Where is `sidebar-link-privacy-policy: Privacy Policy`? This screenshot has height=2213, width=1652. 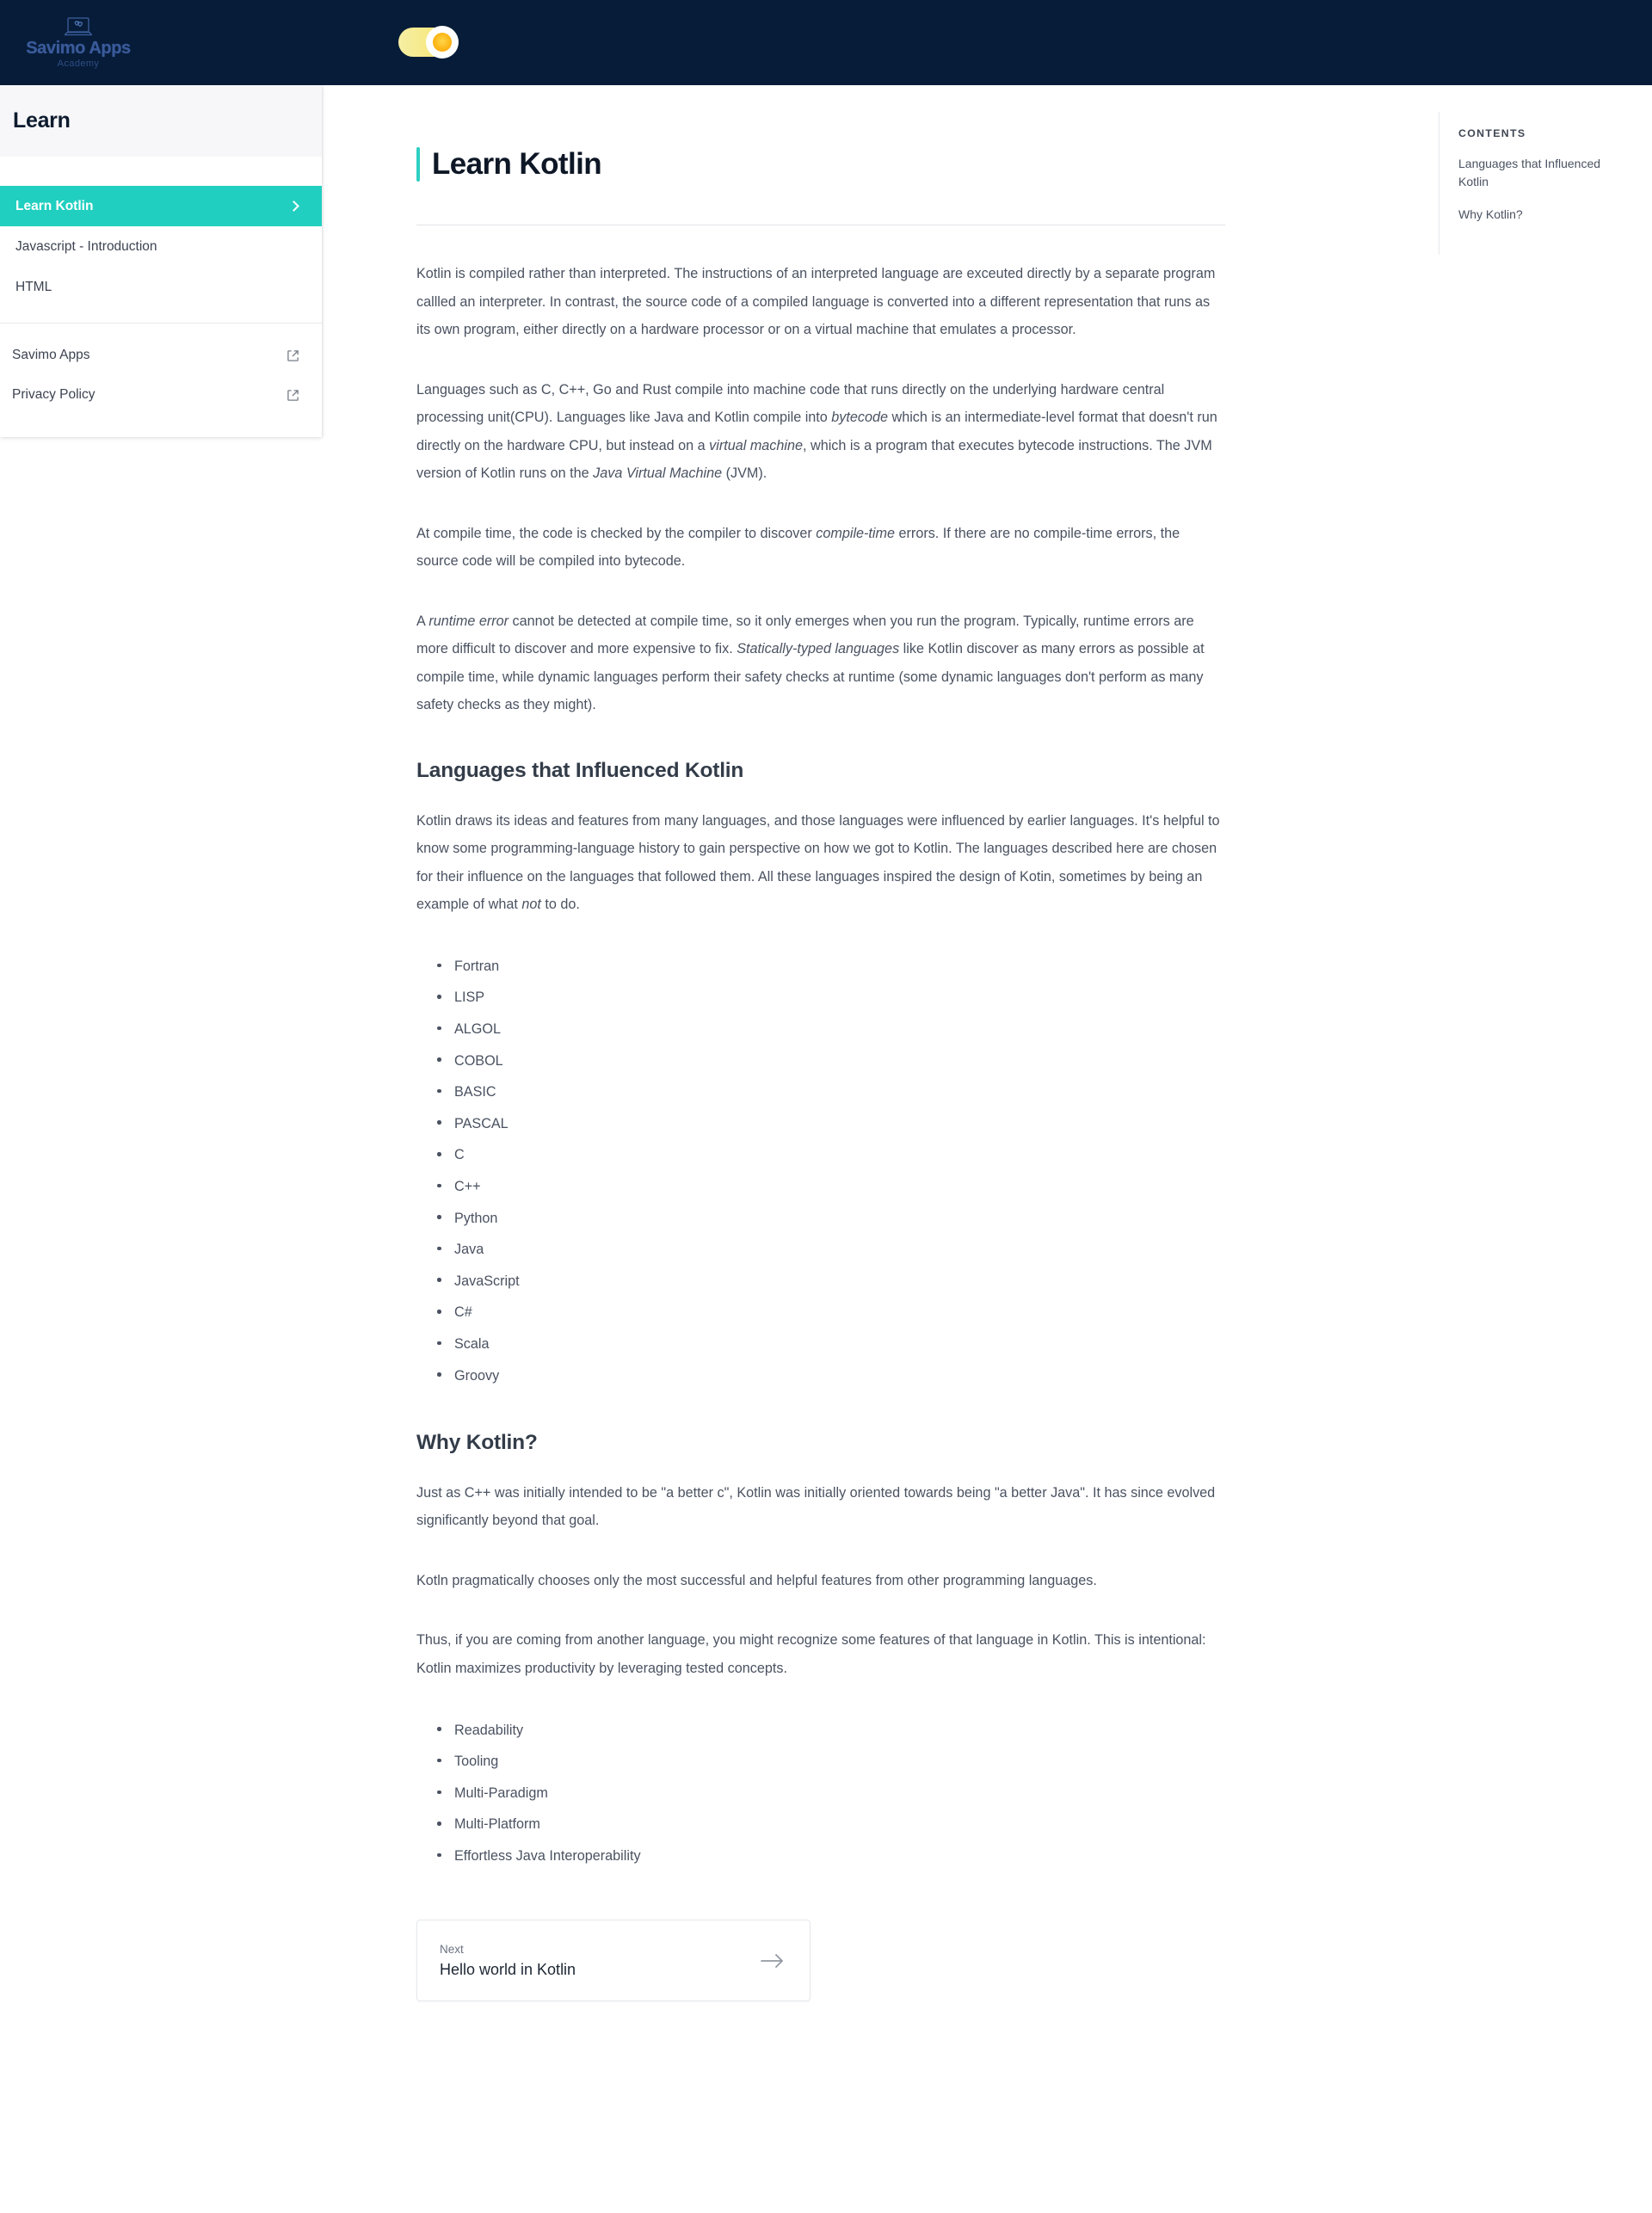
sidebar-link-privacy-policy: Privacy Policy is located at coordinates (161, 395).